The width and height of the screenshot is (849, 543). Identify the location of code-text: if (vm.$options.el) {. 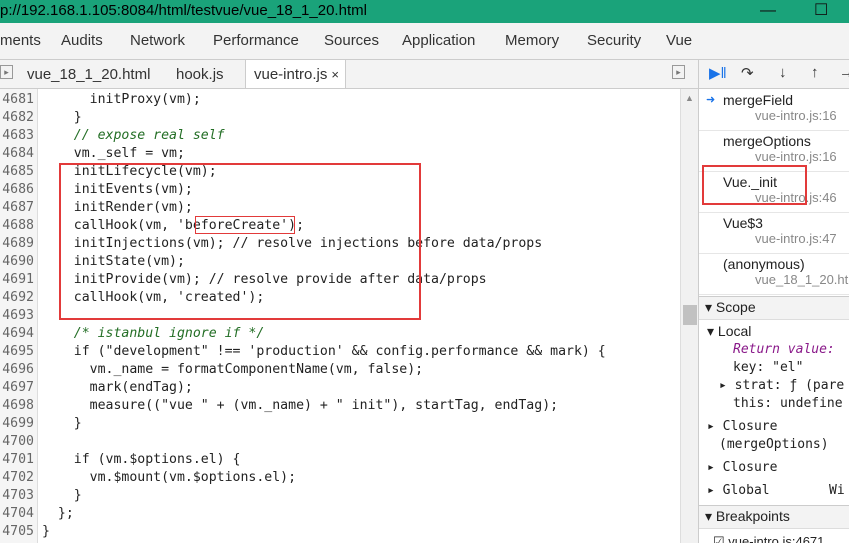
(141, 459).